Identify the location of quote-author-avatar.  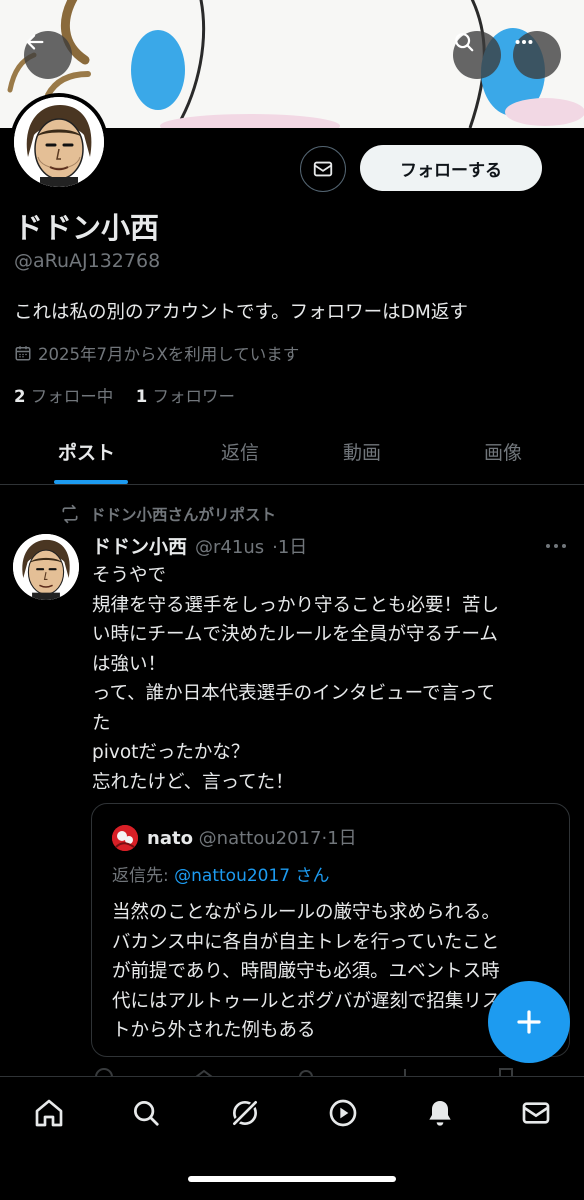
(125, 838).